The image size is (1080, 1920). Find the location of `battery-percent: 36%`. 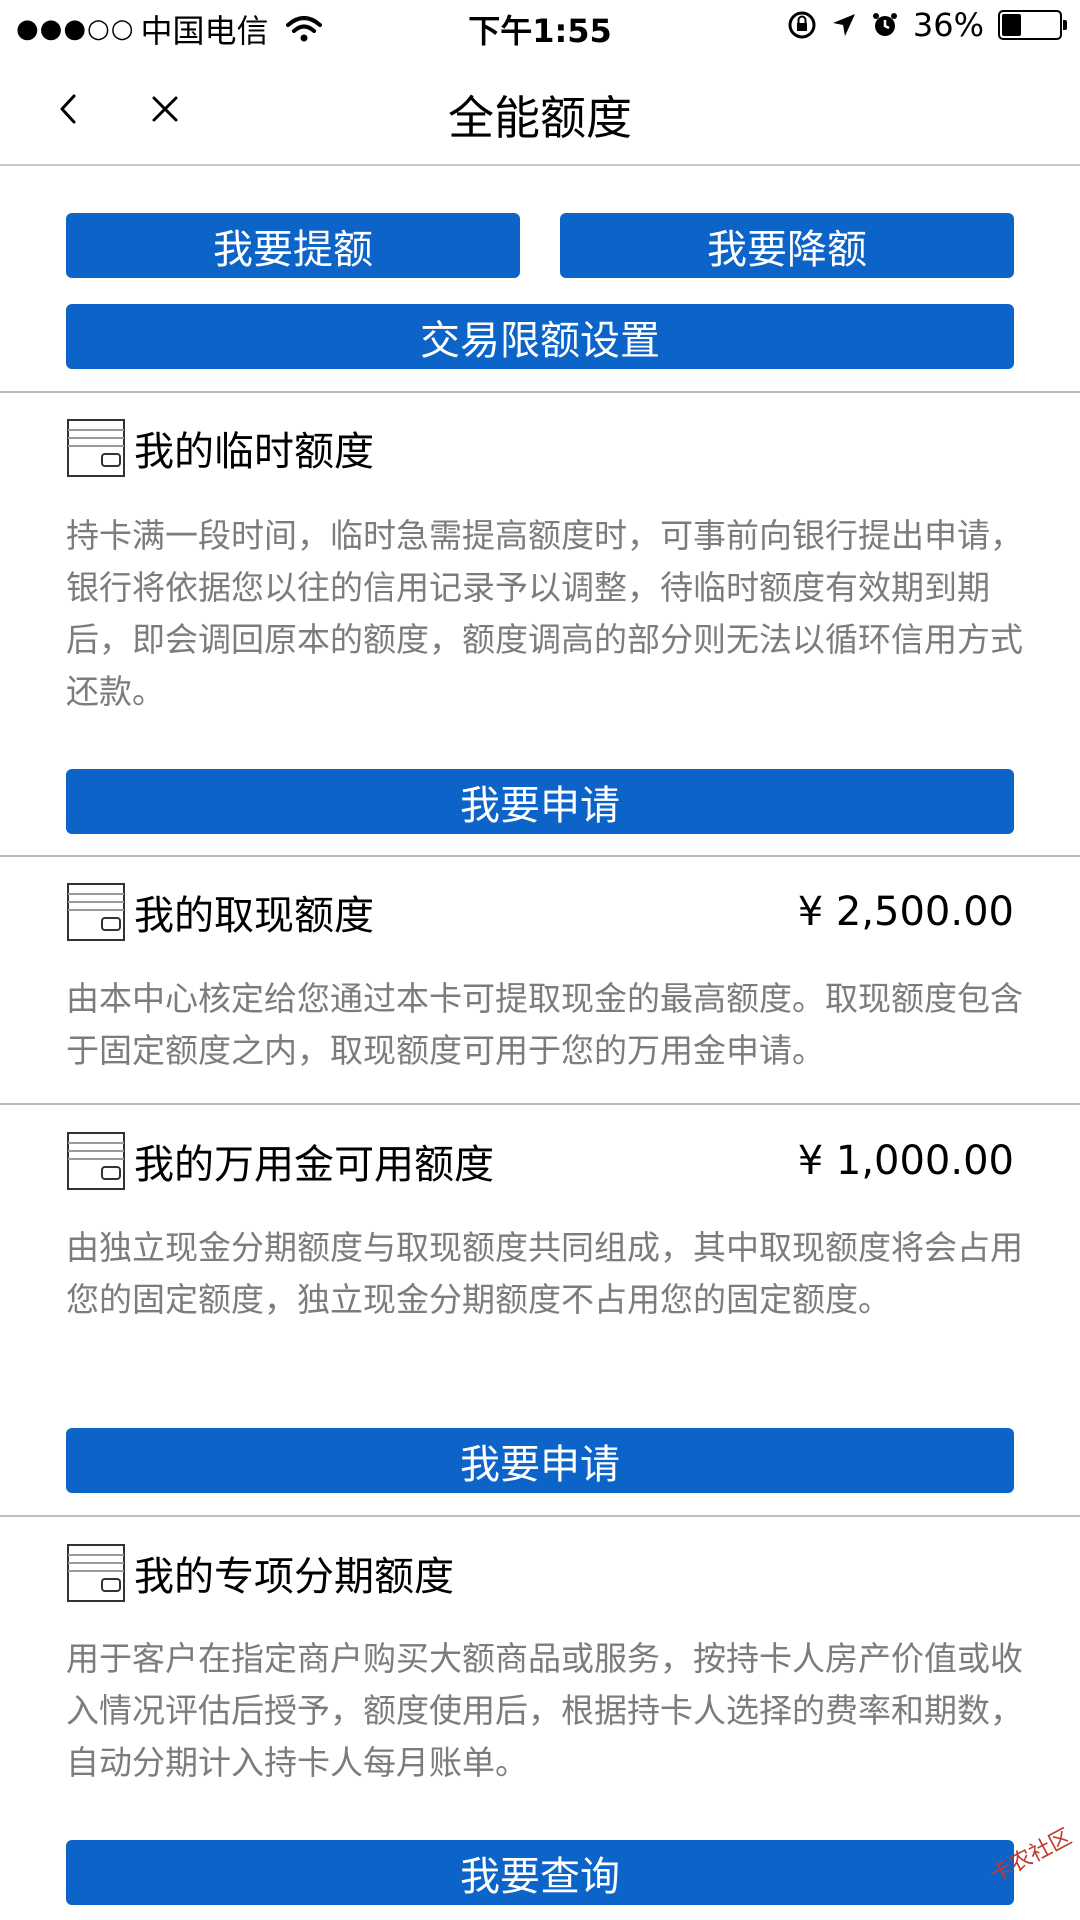

battery-percent: 36% is located at coordinates (948, 25).